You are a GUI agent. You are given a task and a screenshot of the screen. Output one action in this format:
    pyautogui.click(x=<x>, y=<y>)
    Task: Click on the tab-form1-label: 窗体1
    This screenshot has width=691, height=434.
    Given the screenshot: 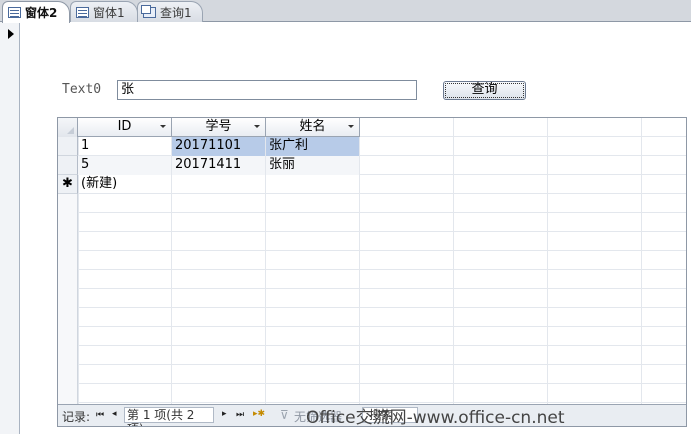 What is the action you would take?
    pyautogui.click(x=109, y=12)
    